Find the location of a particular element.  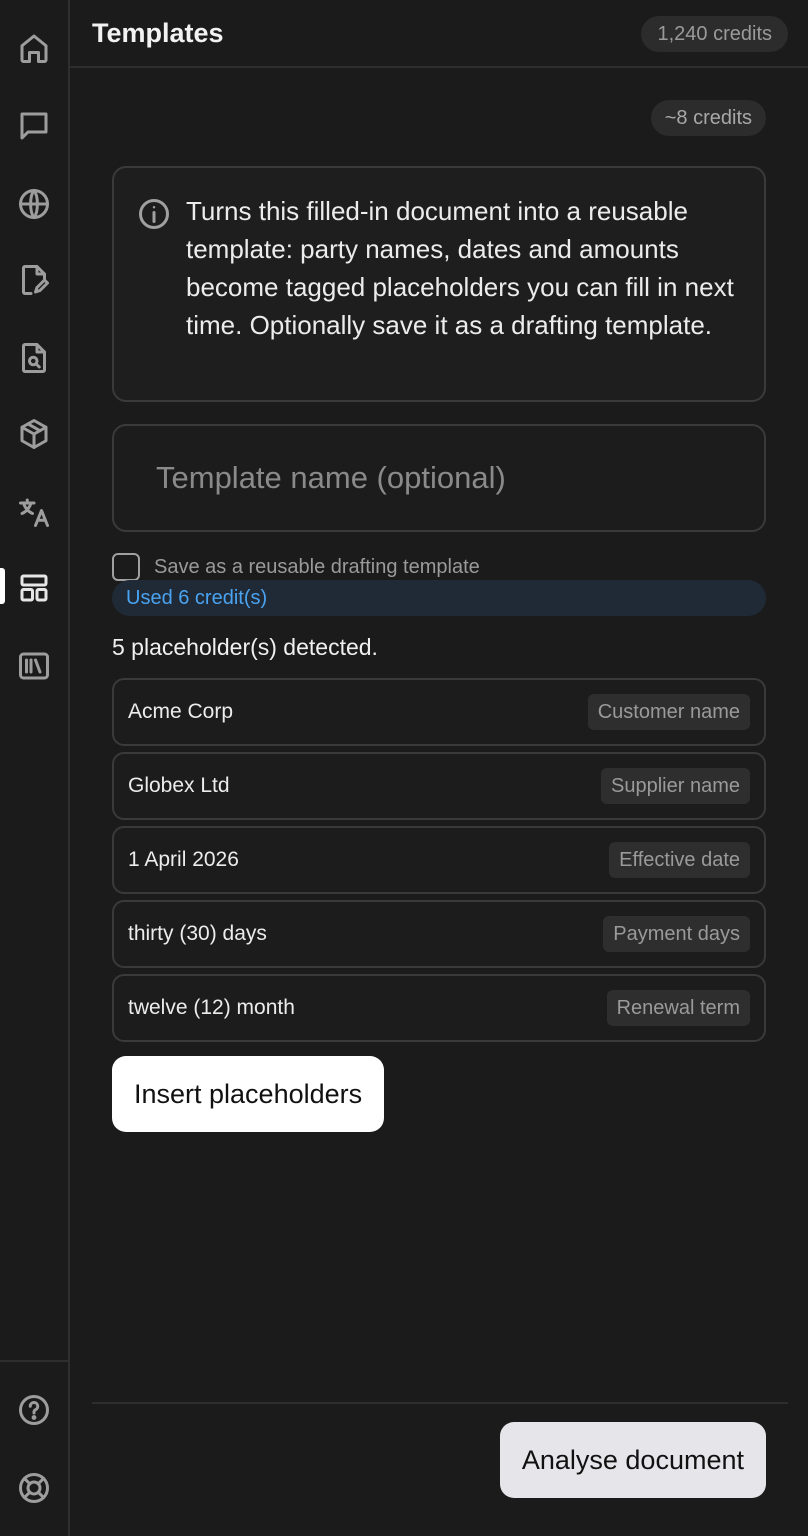

chat-icon is located at coordinates (34, 126).